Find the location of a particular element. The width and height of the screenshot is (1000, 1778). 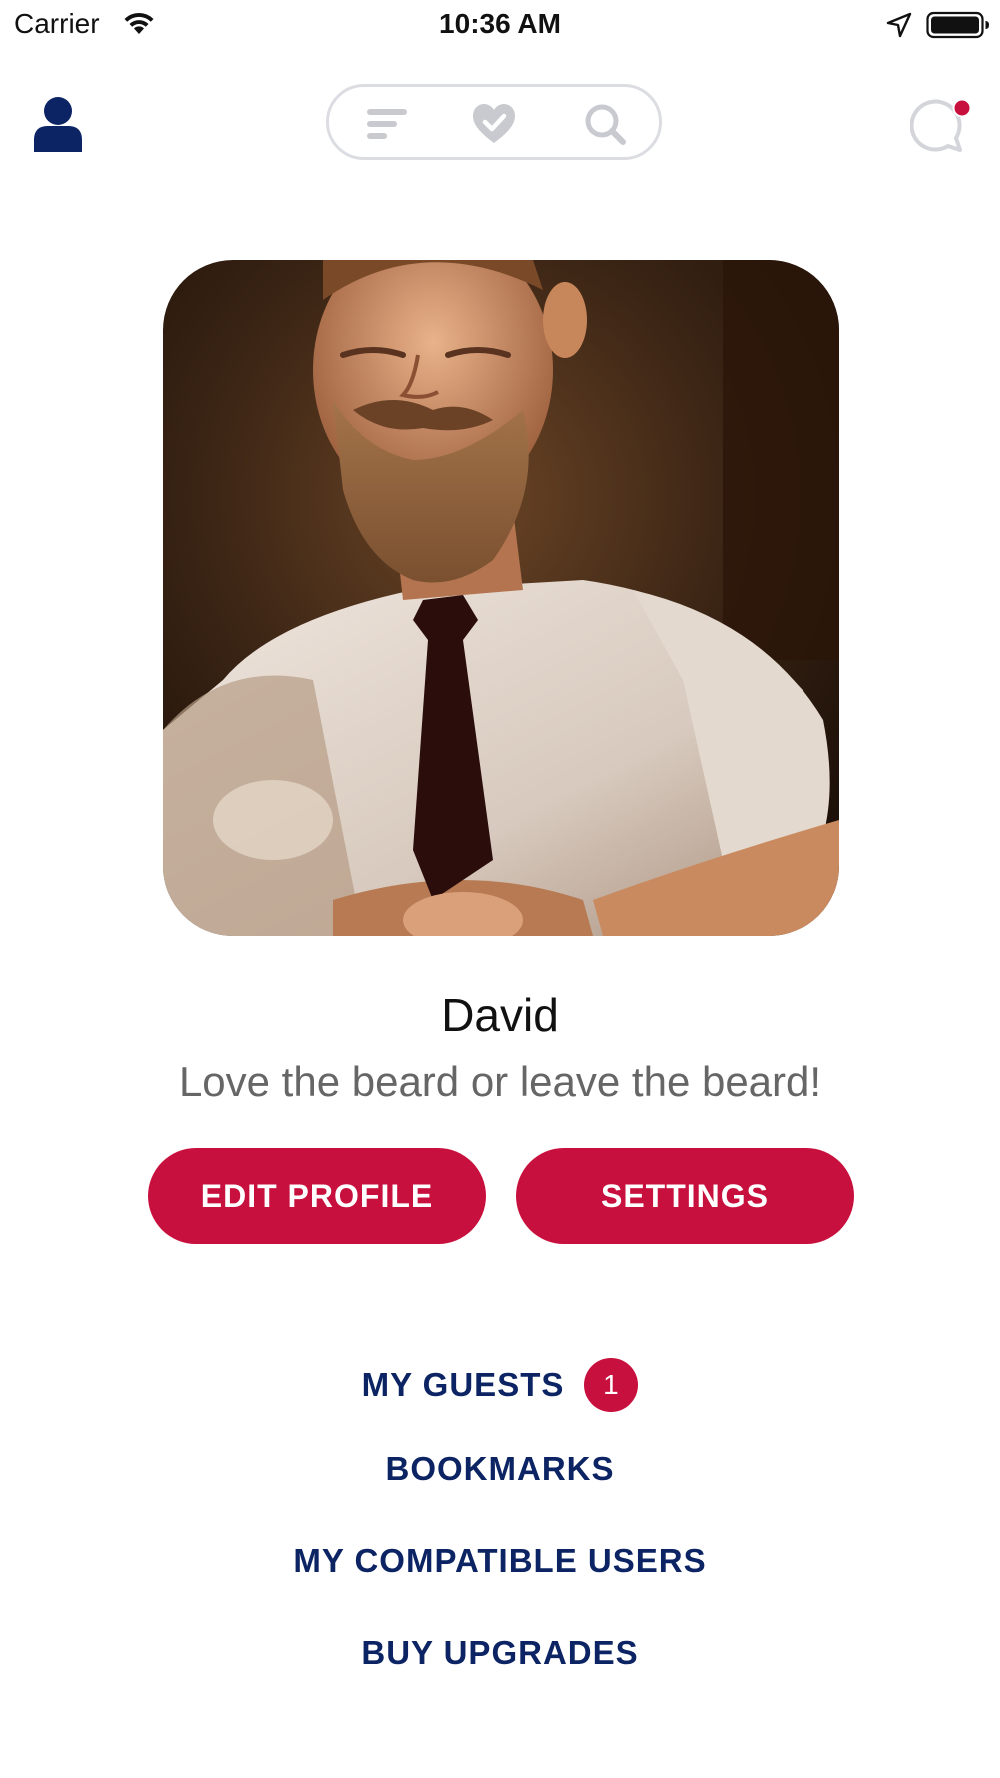

compatible-users-link: MY COMPATIBLE USERS is located at coordinates (500, 1561).